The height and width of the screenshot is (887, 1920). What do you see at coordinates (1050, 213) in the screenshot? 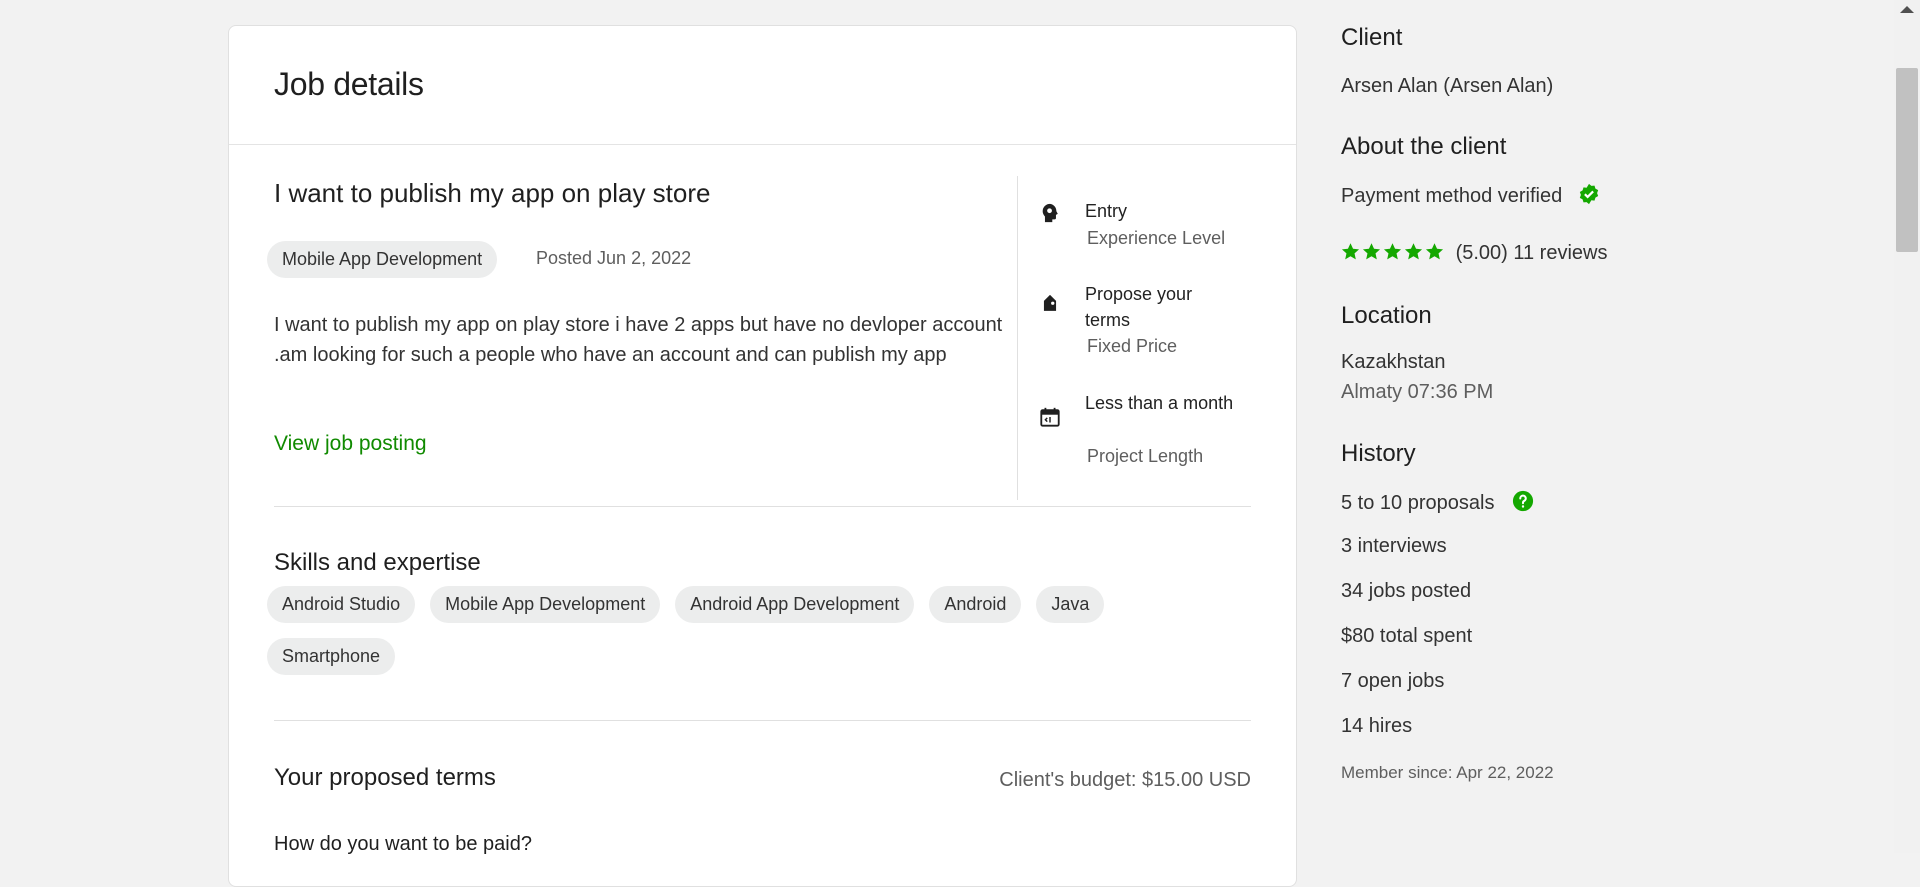
I see `brain-icon` at bounding box center [1050, 213].